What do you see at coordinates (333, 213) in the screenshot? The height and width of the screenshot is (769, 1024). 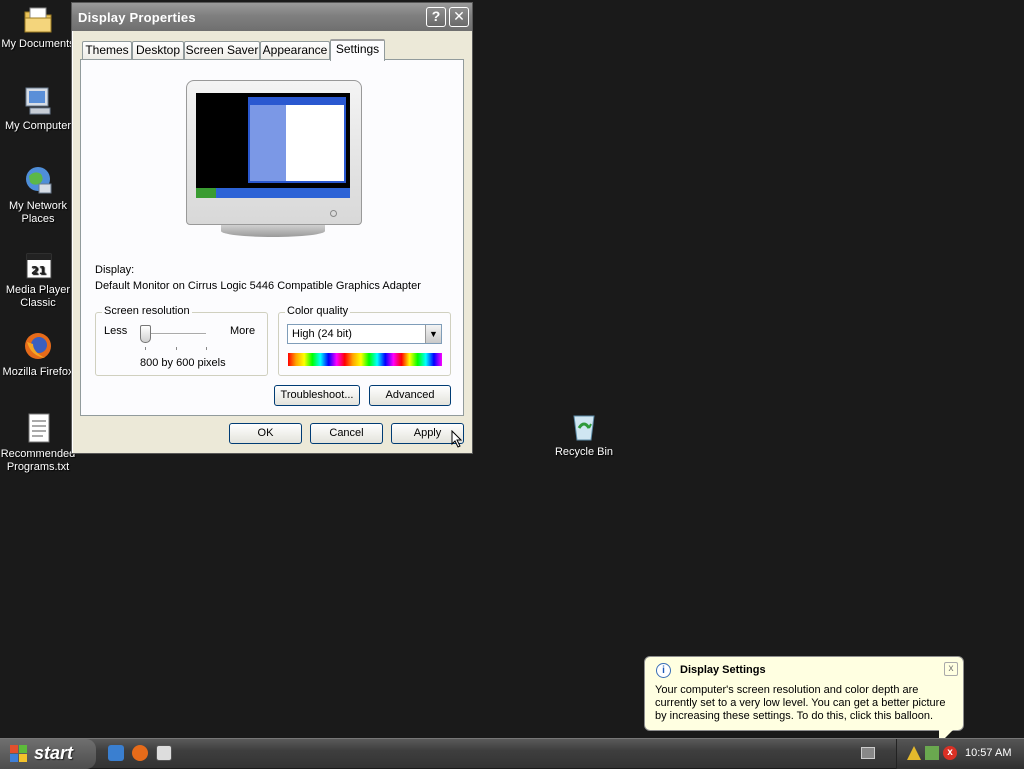 I see `monitor-power-led` at bounding box center [333, 213].